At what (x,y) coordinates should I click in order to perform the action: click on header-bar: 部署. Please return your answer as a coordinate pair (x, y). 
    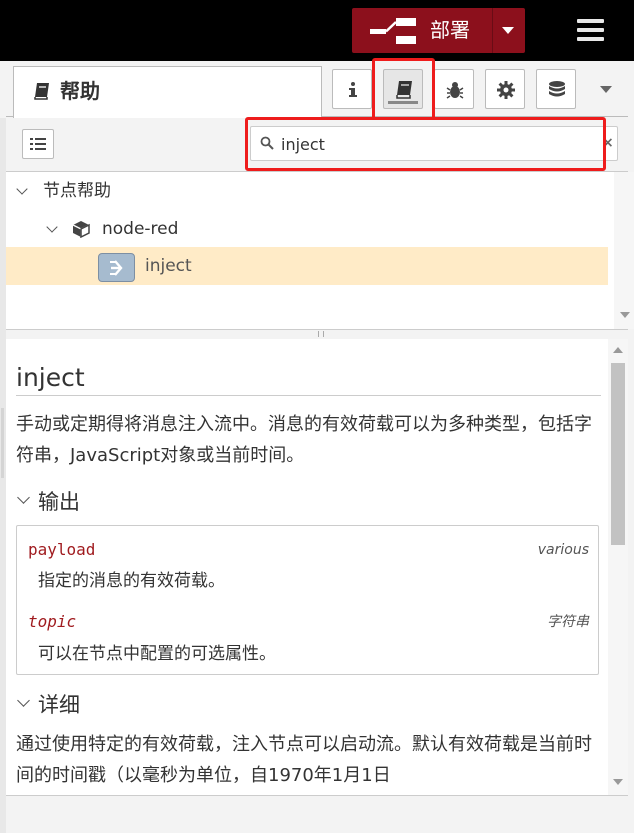
    Looking at the image, I should click on (317, 30).